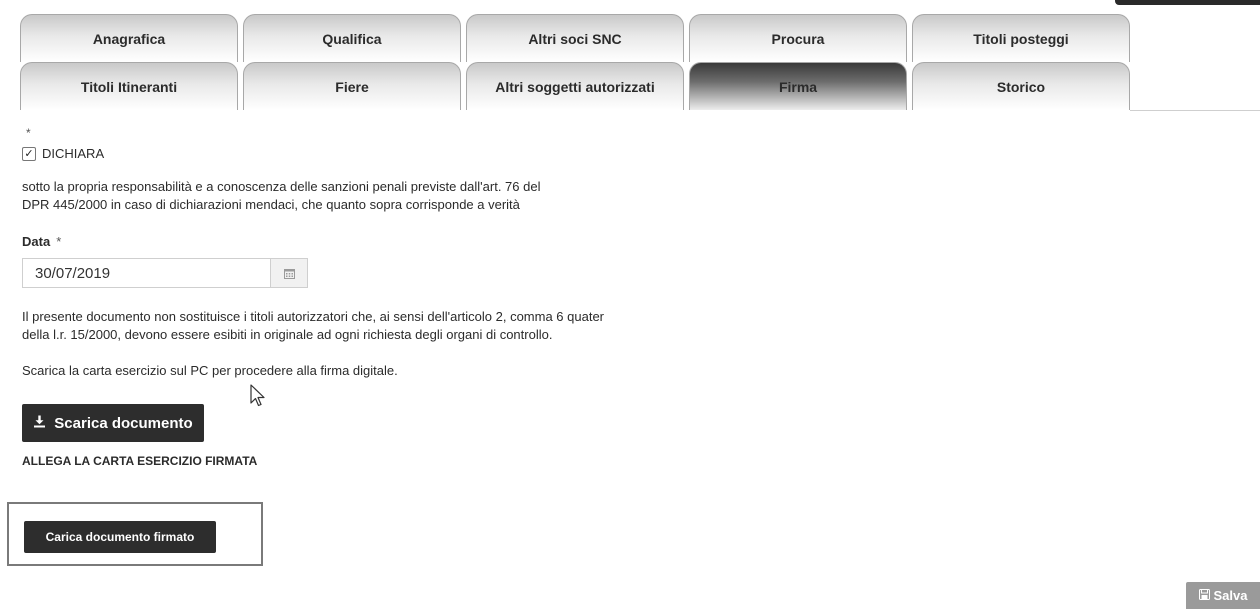  What do you see at coordinates (1195, 110) in the screenshot?
I see `tab-baseline` at bounding box center [1195, 110].